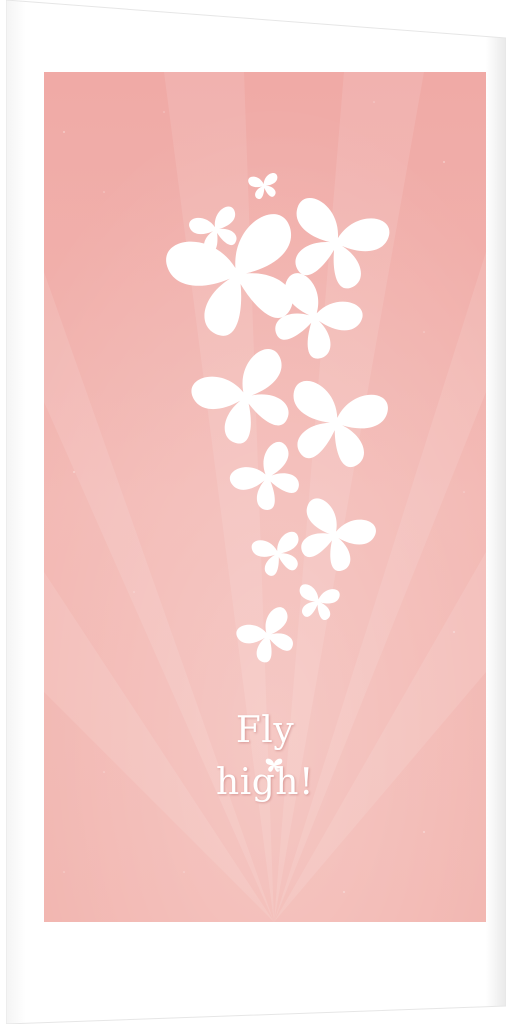 This screenshot has height=1024, width=512. I want to click on caption-line-2: high!, so click(265, 782).